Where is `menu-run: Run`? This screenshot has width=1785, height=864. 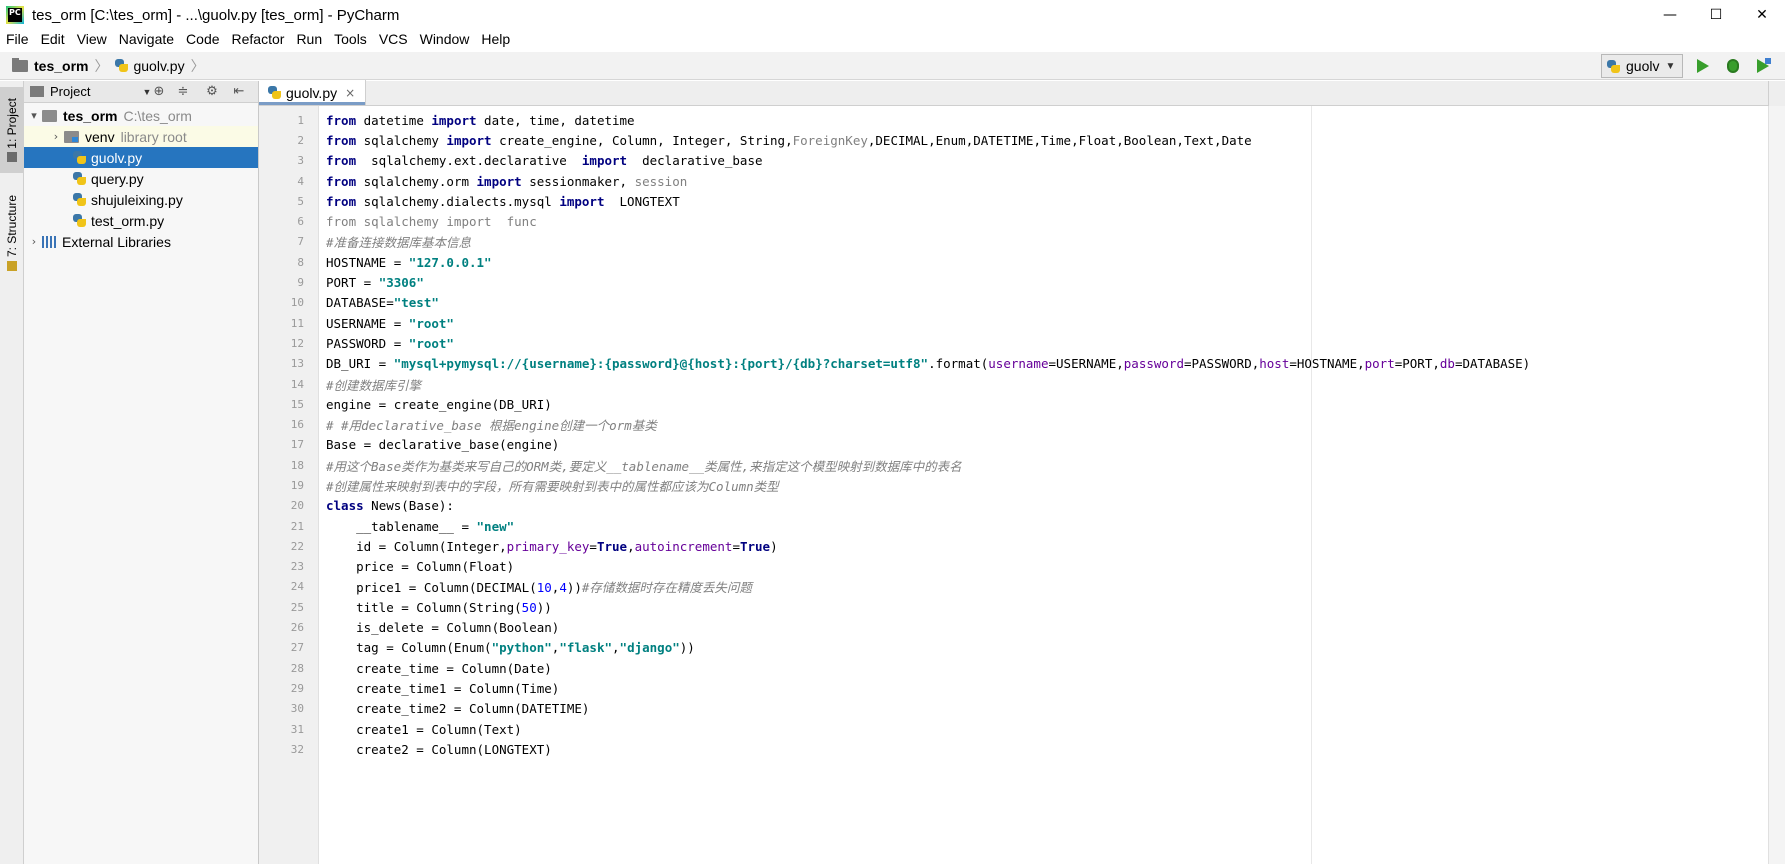 menu-run: Run is located at coordinates (309, 39).